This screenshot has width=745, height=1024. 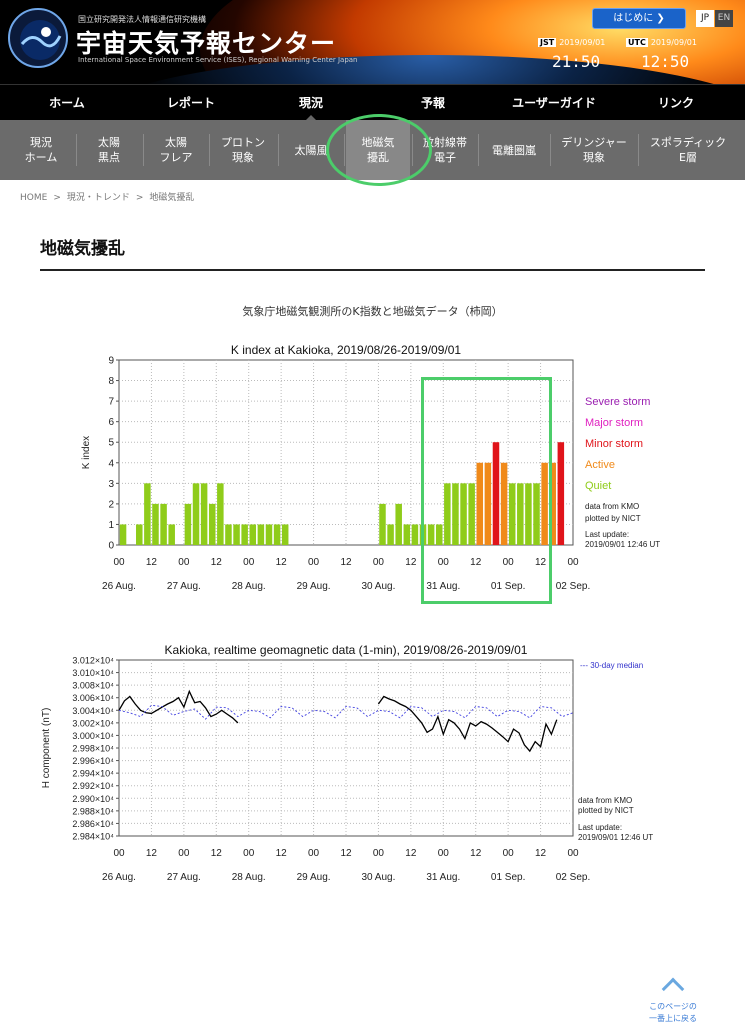 I want to click on y-tick-label: 1, so click(x=111, y=525).